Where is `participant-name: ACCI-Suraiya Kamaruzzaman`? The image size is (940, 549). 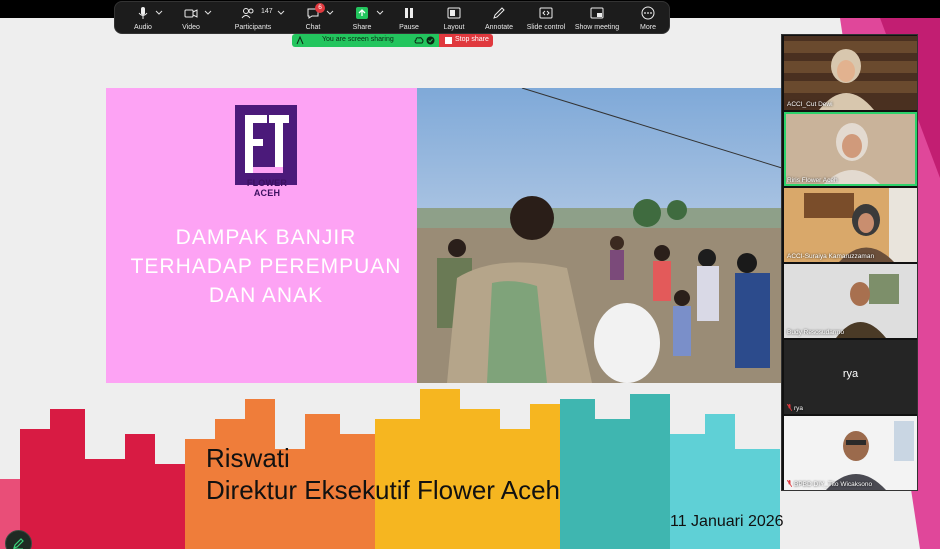
participant-name: ACCI-Suraiya Kamaruzzaman is located at coordinates (831, 256).